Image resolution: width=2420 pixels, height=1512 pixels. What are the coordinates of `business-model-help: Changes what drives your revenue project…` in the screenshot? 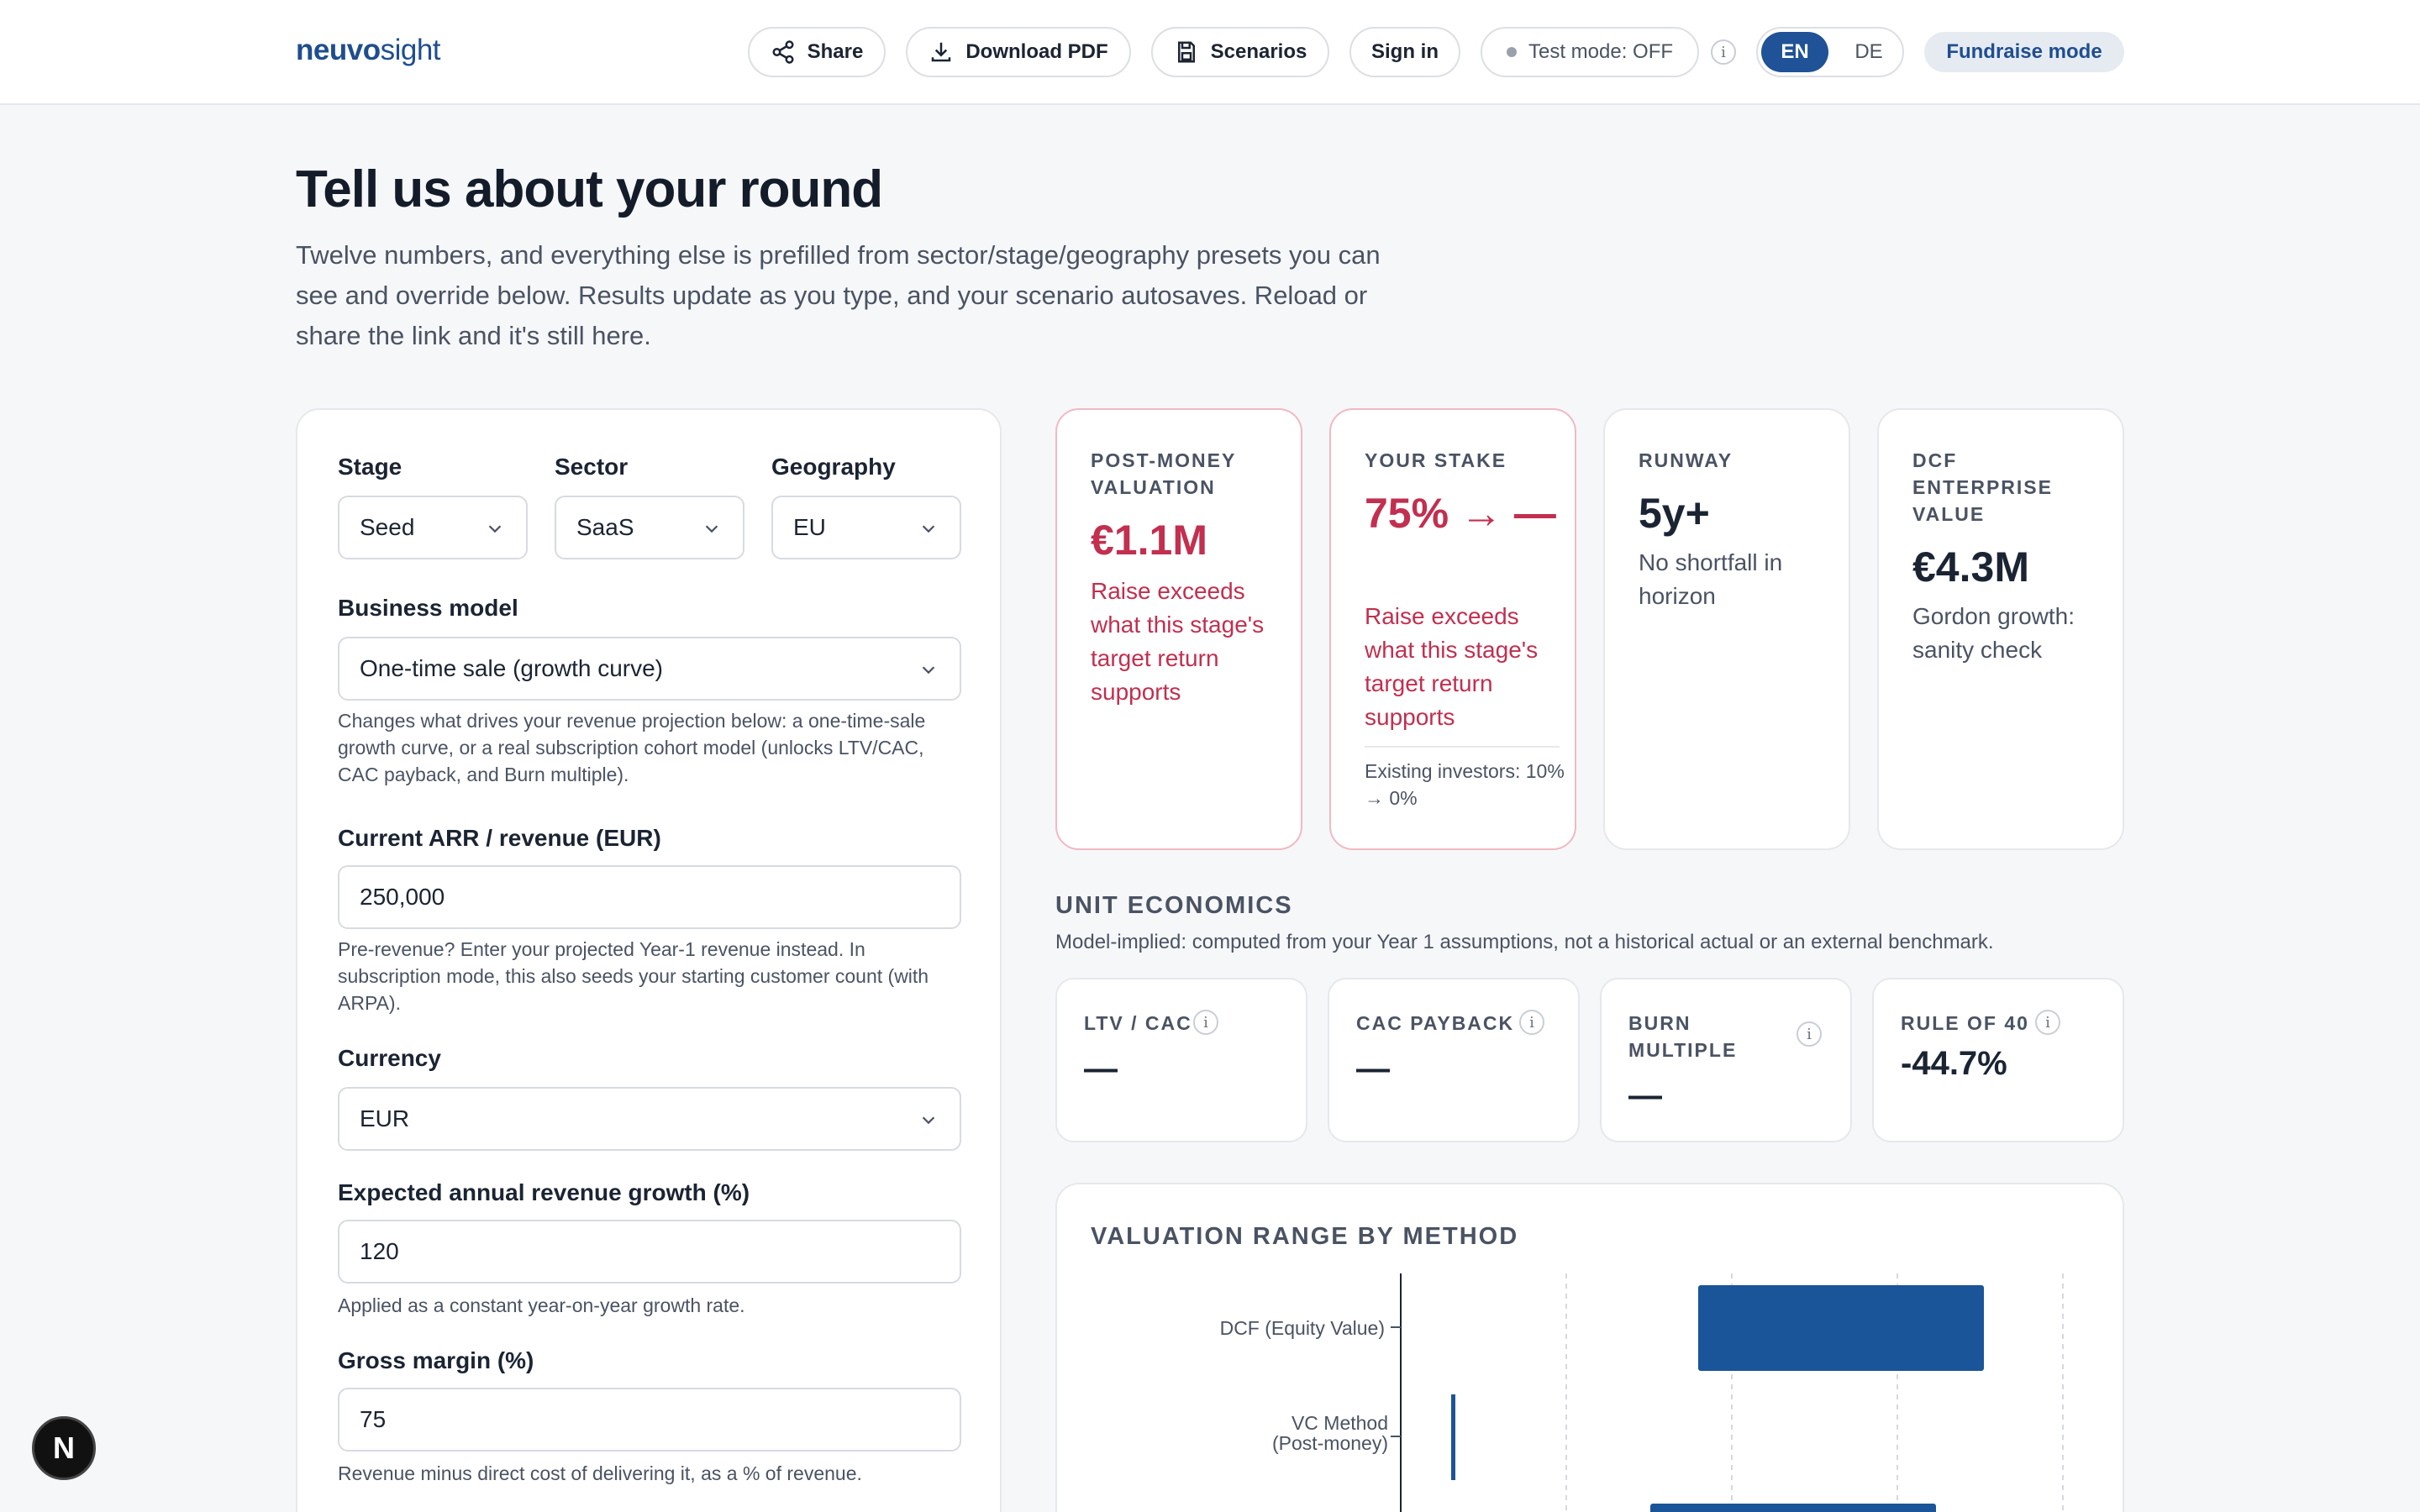 It's located at (632, 747).